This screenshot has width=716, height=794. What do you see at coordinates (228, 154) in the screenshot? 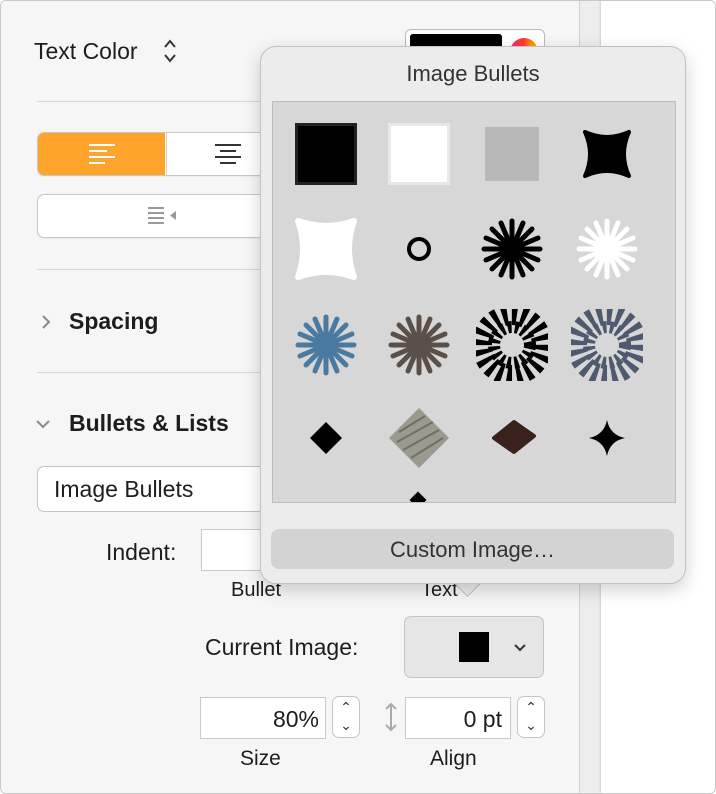
I see `align-center-icon` at bounding box center [228, 154].